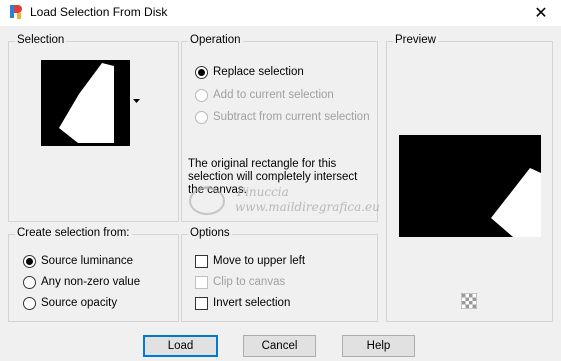  I want to click on selection-group-label: Selection, so click(41, 40).